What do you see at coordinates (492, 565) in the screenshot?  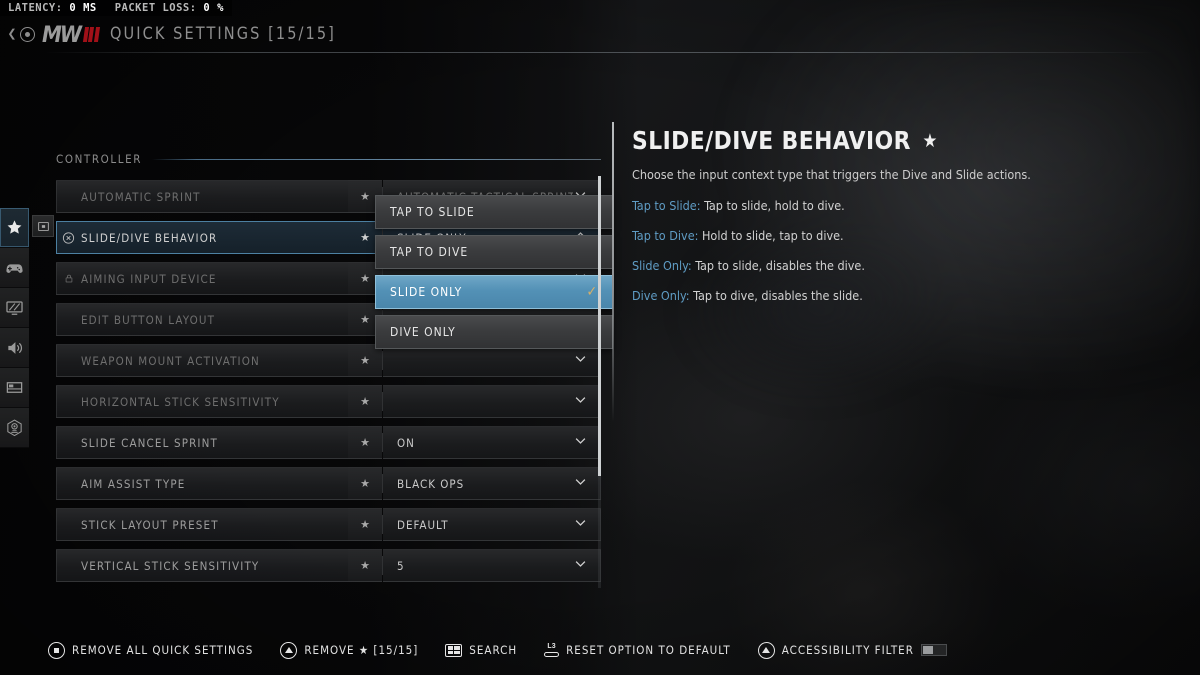 I see `setting-value-box: 5` at bounding box center [492, 565].